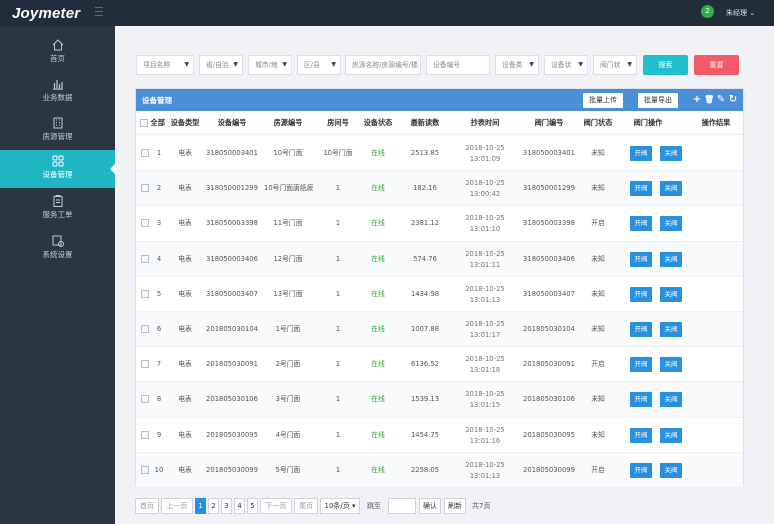 The image size is (774, 524). Describe the element at coordinates (306, 506) in the screenshot. I see `last-page-button: 尾页` at that location.